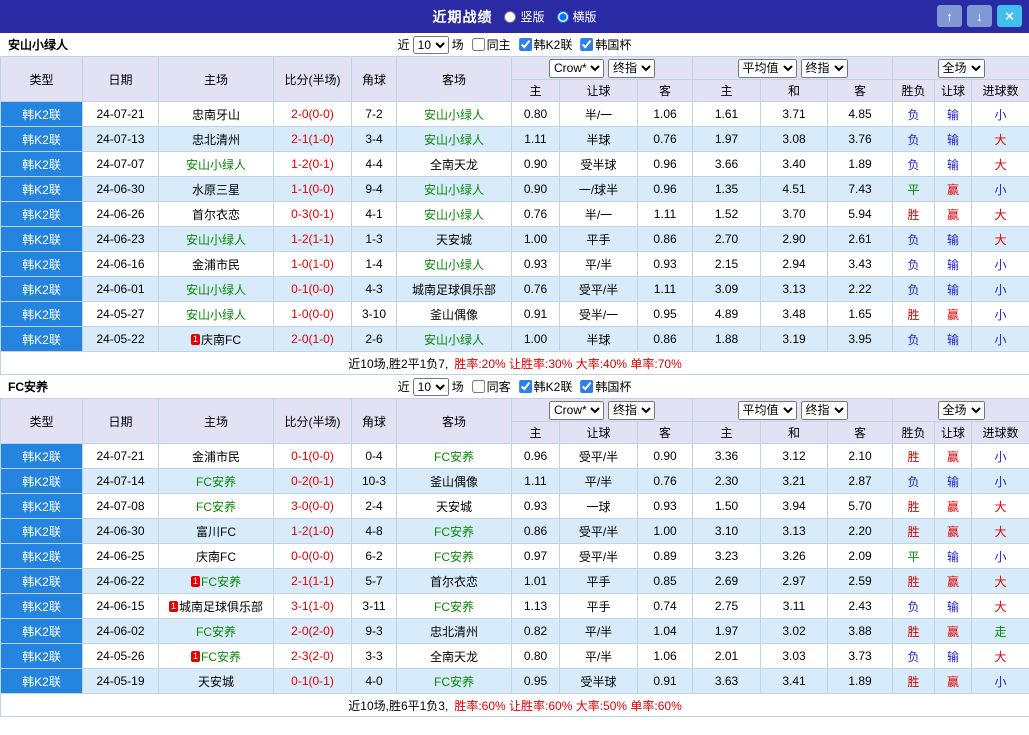 This screenshot has width=1029, height=735. What do you see at coordinates (453, 506) in the screenshot?
I see `team-name-text: 天安城` at bounding box center [453, 506].